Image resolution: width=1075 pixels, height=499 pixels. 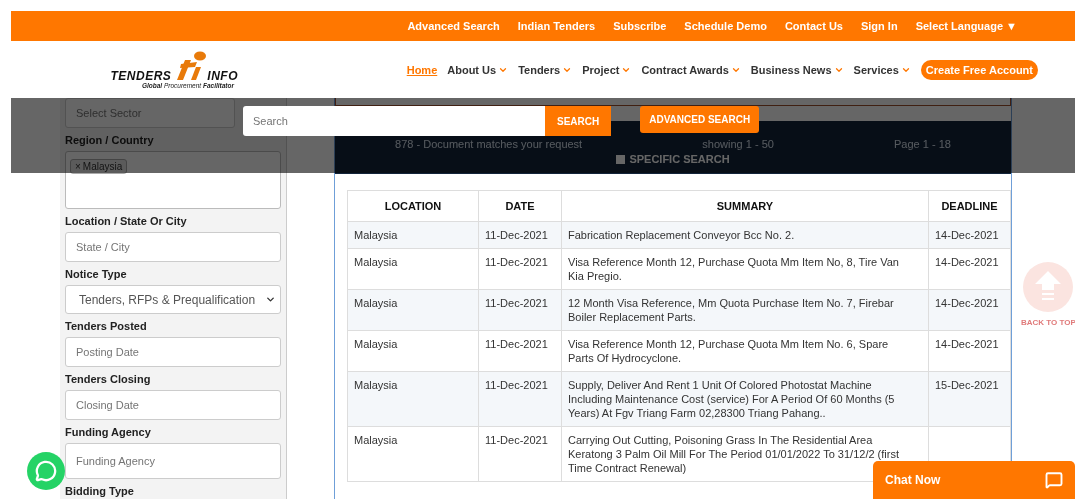 What do you see at coordinates (126, 221) in the screenshot?
I see `filter-label: Location / State Or City` at bounding box center [126, 221].